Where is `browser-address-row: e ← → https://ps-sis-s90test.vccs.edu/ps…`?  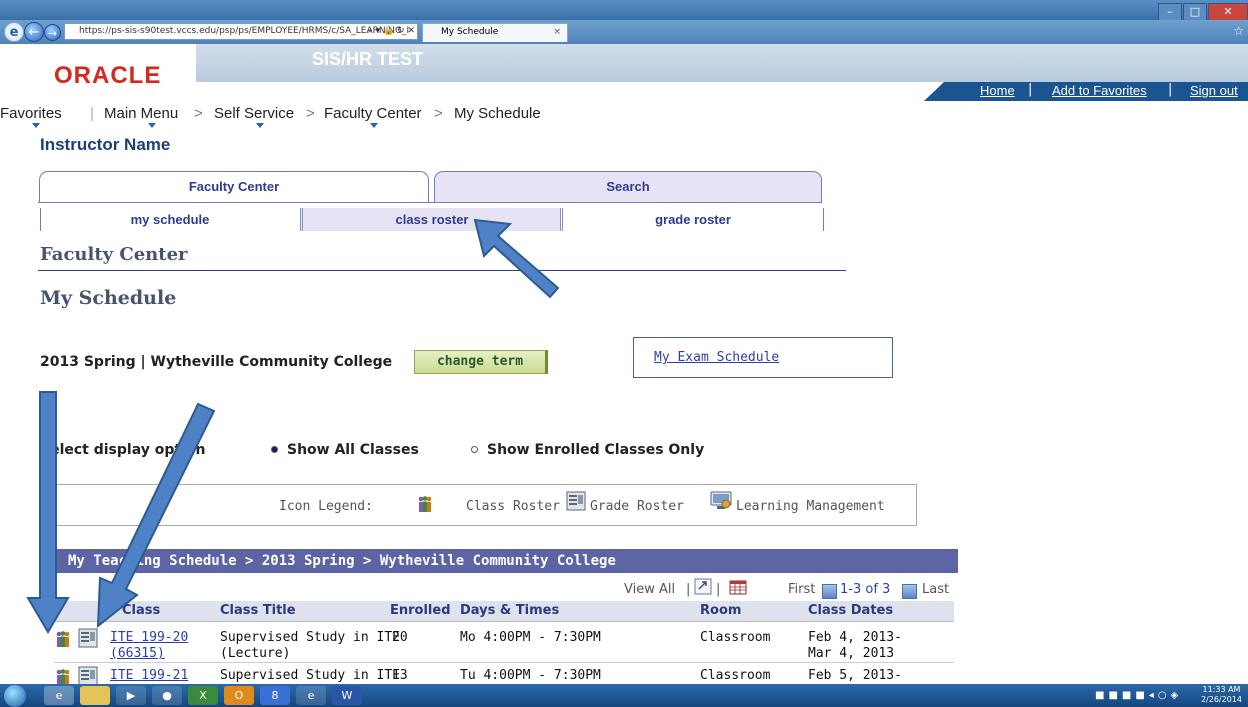 browser-address-row: e ← → https://ps-sis-s90test.vccs.edu/ps… is located at coordinates (624, 32).